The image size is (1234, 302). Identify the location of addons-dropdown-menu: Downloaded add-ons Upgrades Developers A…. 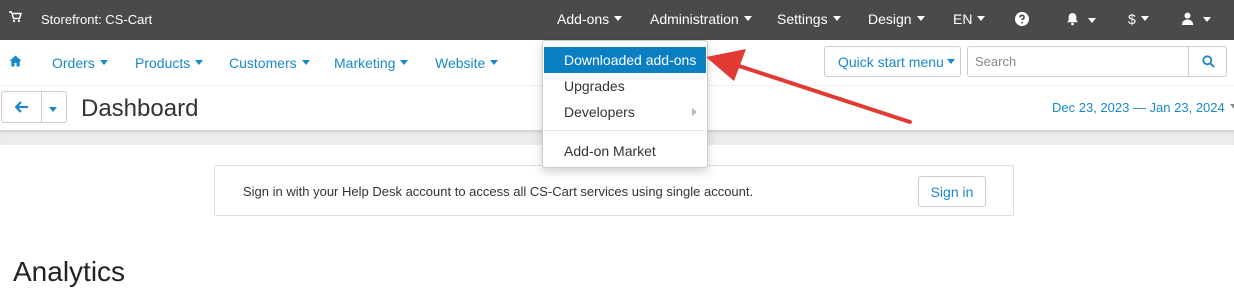
(625, 104).